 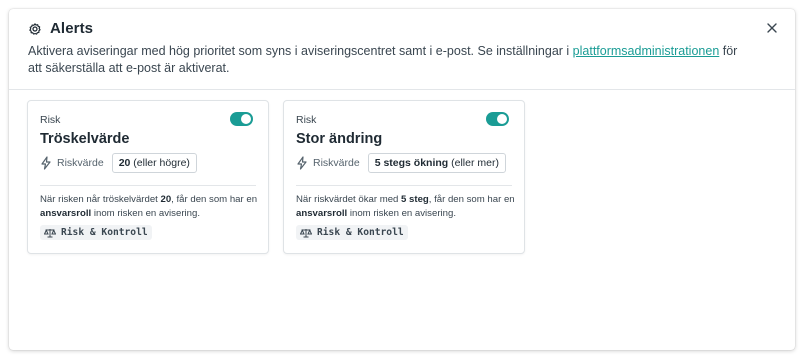 What do you see at coordinates (473, 163) in the screenshot?
I see `metric-value-suffix: (eller mer)` at bounding box center [473, 163].